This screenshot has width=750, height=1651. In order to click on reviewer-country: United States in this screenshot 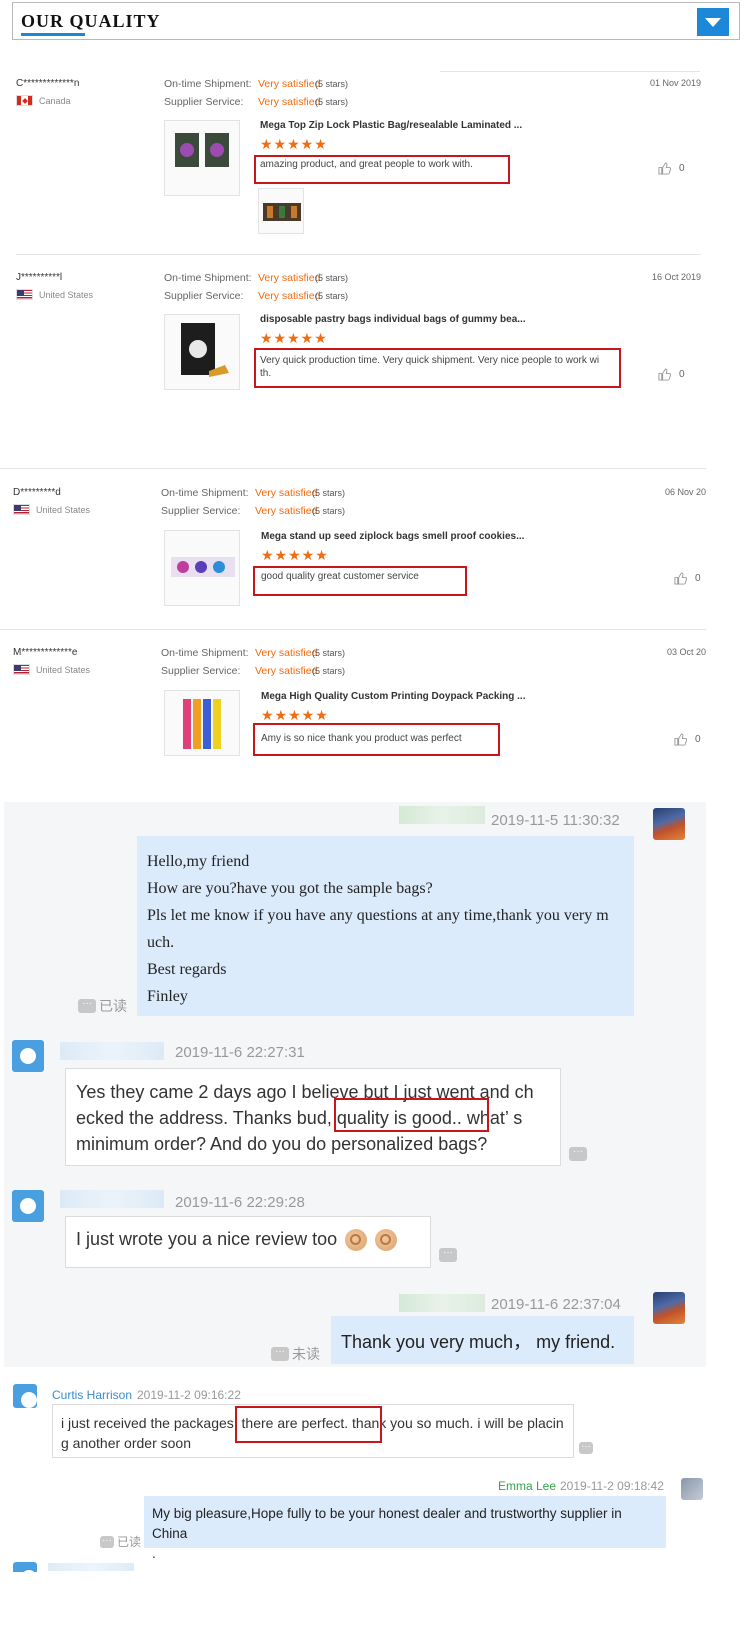, I will do `click(51, 509)`.